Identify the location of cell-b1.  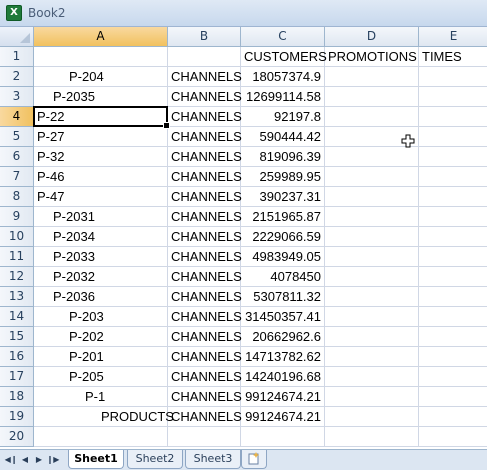
(204, 57).